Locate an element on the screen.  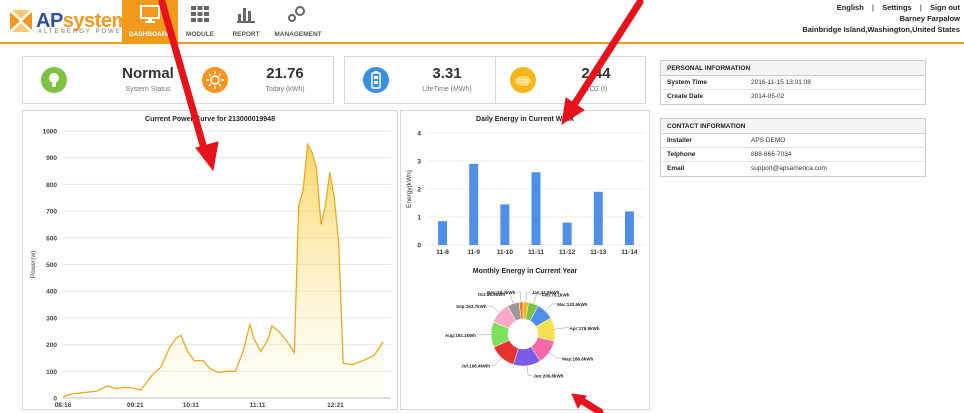
pie-label: Apr:176.9kWh is located at coordinates (585, 328).